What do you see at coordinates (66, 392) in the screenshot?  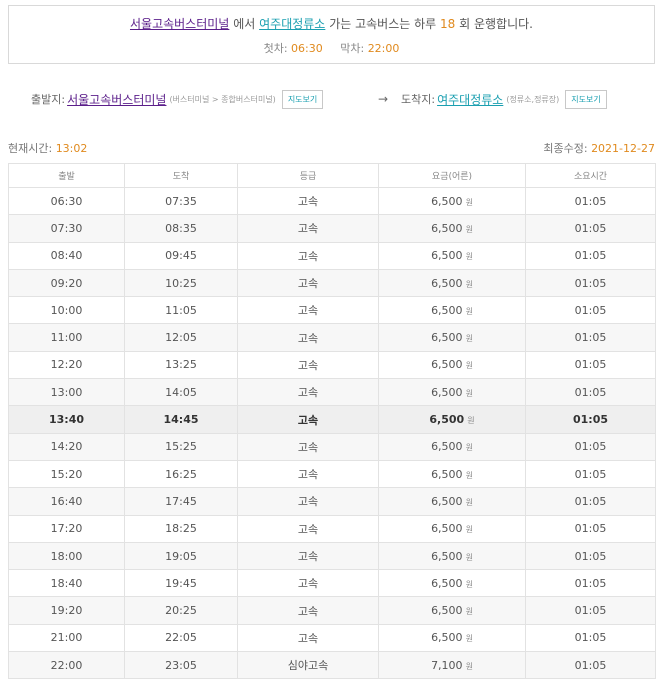 I see `departure-time: 13:00` at bounding box center [66, 392].